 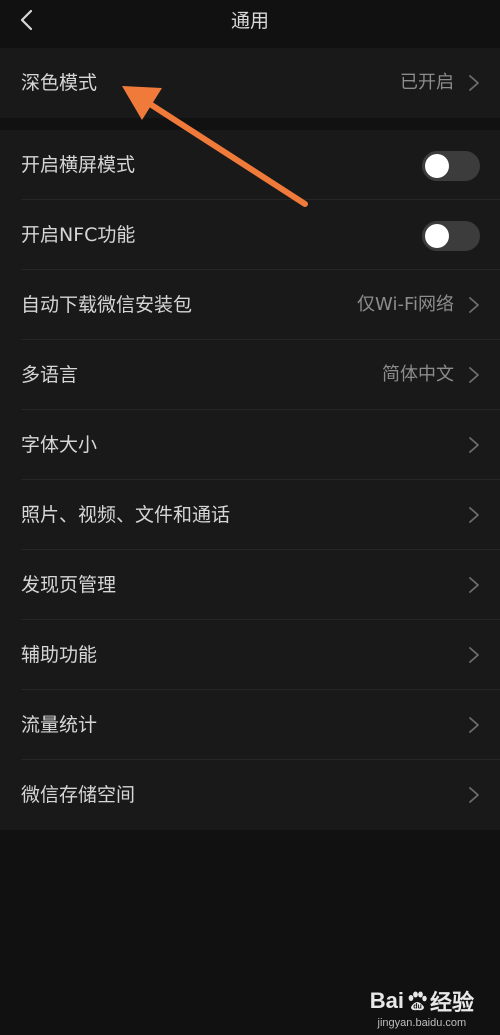 I want to click on dark-mode-group: 深色模式 已开启, so click(x=250, y=83).